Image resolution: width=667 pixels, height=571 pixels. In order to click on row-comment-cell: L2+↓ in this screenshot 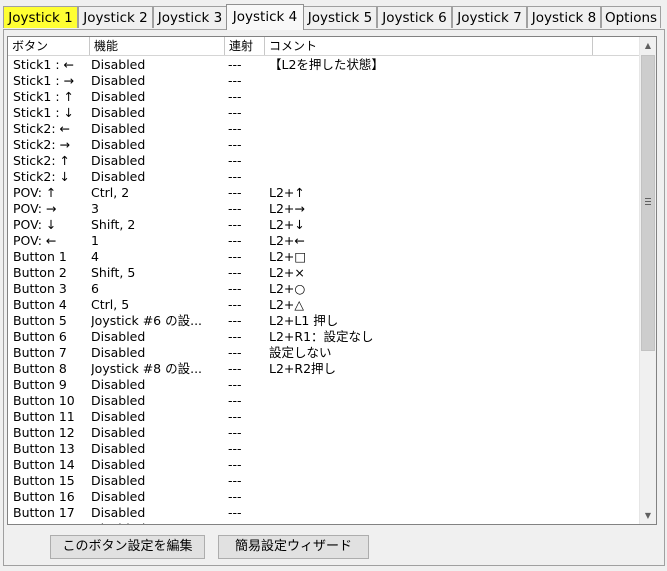, I will do `click(287, 224)`.